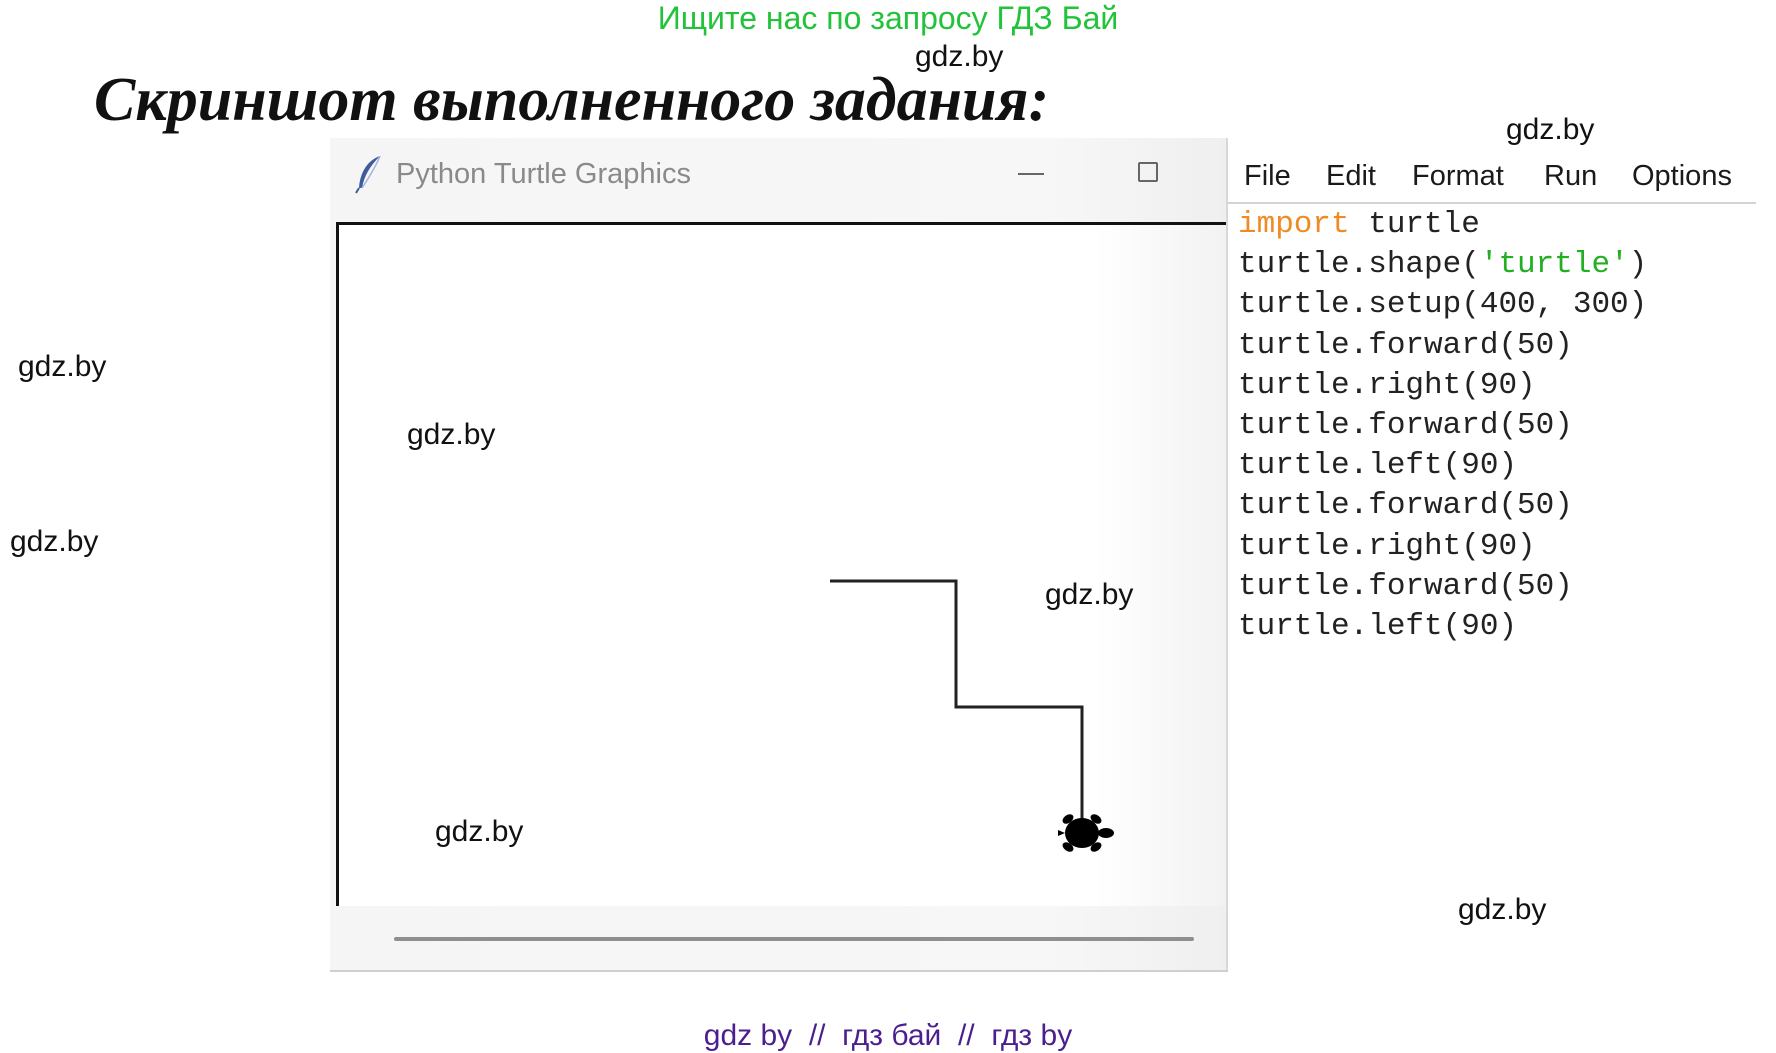 This screenshot has width=1776, height=1053. What do you see at coordinates (779, 174) in the screenshot?
I see `window-titlebar: Python Turtle Graphics` at bounding box center [779, 174].